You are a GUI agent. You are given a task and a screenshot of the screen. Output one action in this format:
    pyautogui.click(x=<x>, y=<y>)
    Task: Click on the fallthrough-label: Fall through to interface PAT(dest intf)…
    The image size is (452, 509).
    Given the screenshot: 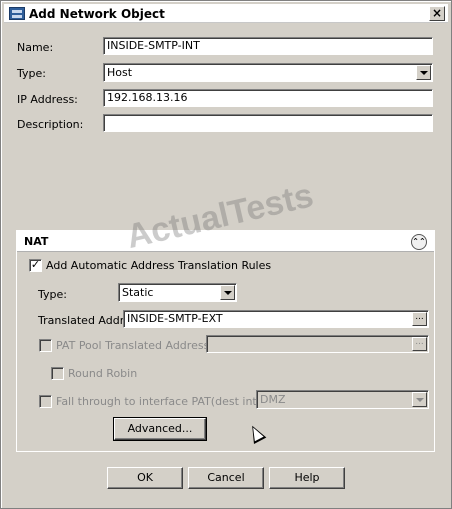 What is the action you would take?
    pyautogui.click(x=162, y=401)
    